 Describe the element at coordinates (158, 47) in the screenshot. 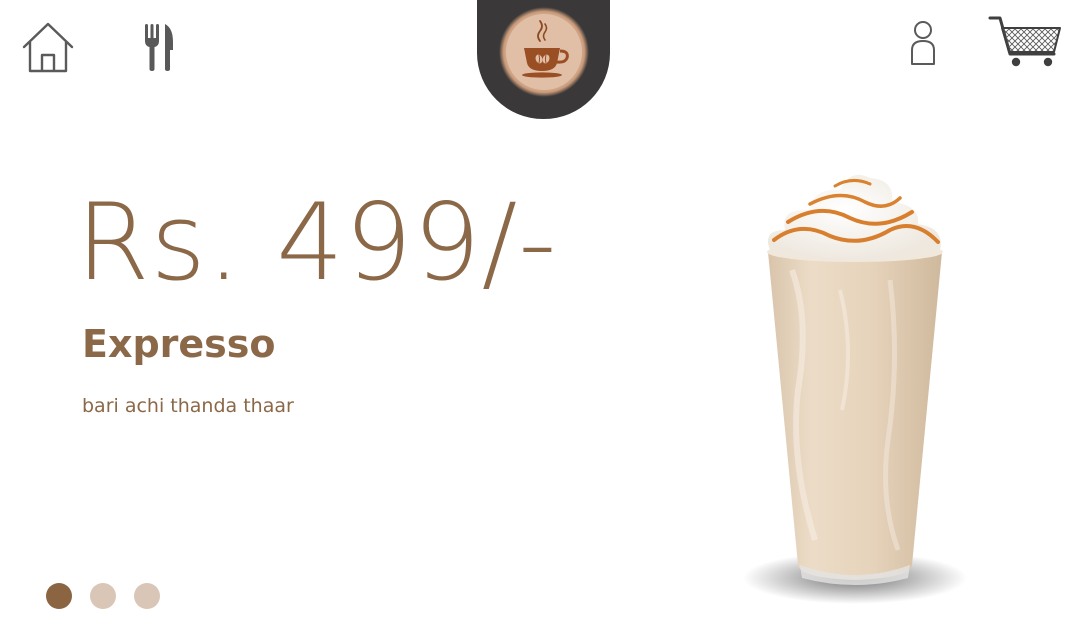

I see `utensils-icon` at that location.